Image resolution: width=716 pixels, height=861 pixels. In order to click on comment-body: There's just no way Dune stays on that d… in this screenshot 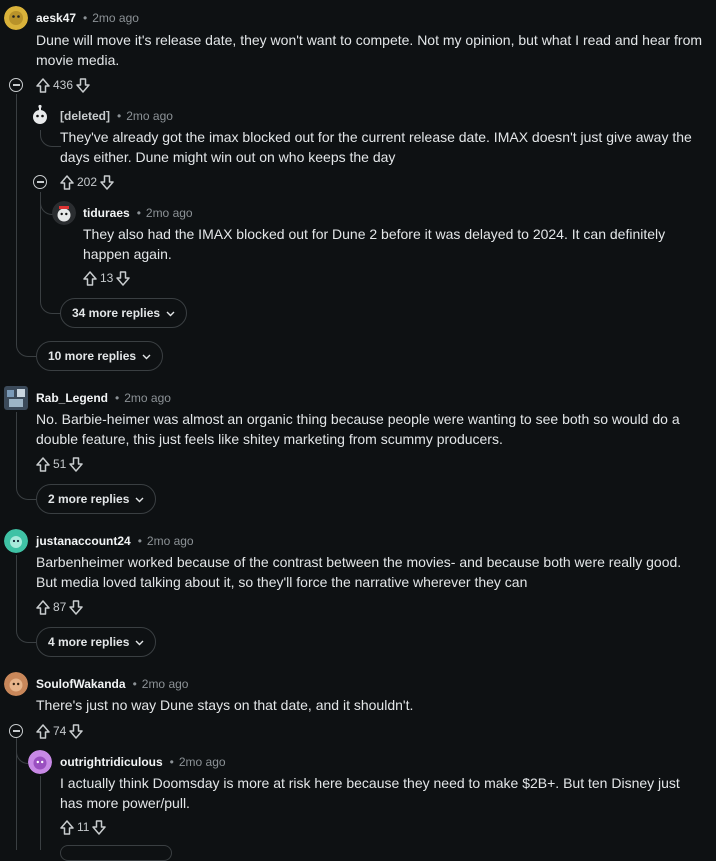, I will do `click(225, 705)`.